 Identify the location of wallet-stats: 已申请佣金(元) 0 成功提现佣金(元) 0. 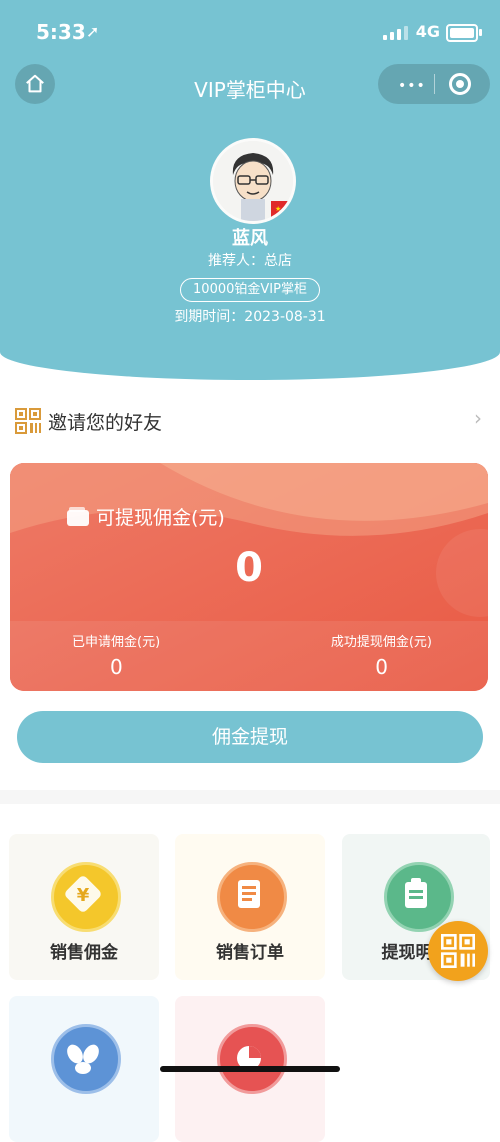
(249, 656).